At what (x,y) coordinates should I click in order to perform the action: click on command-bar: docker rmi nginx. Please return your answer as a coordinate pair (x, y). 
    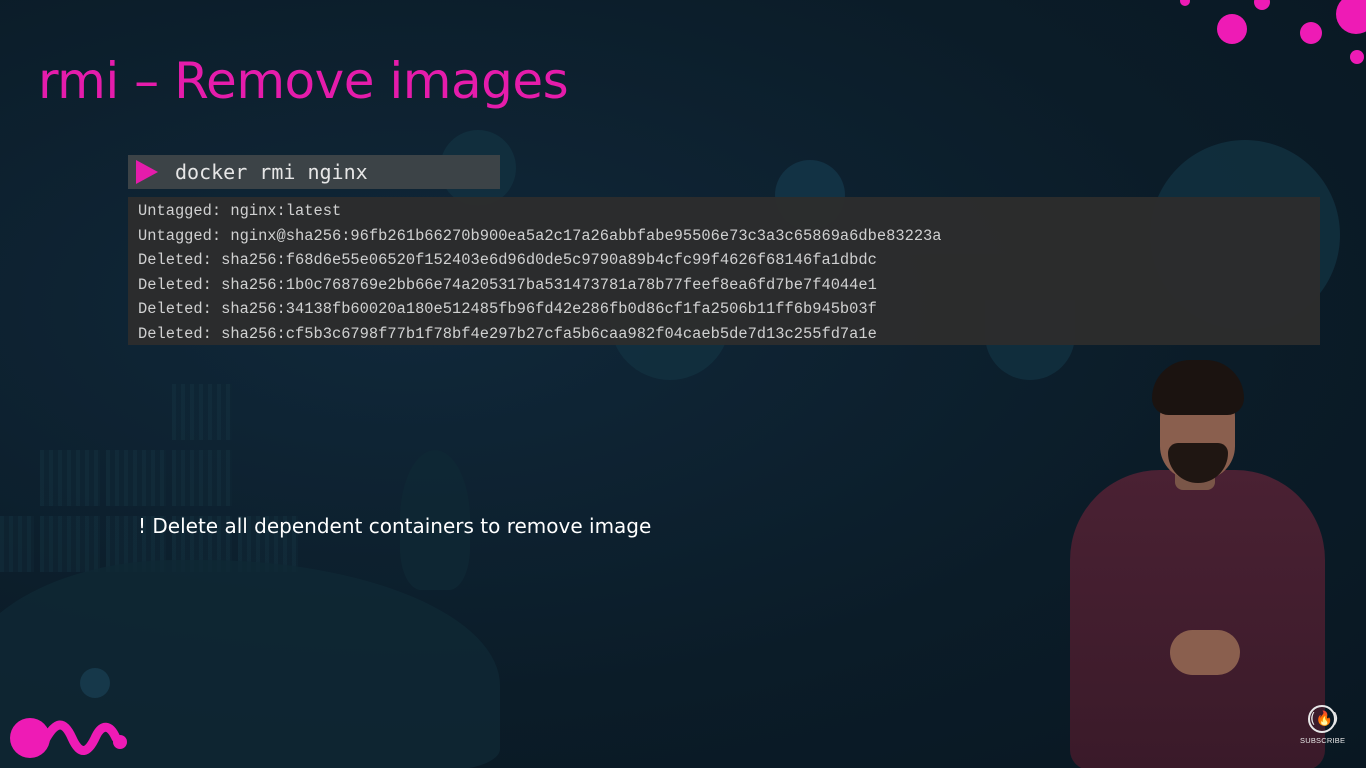
    Looking at the image, I should click on (314, 172).